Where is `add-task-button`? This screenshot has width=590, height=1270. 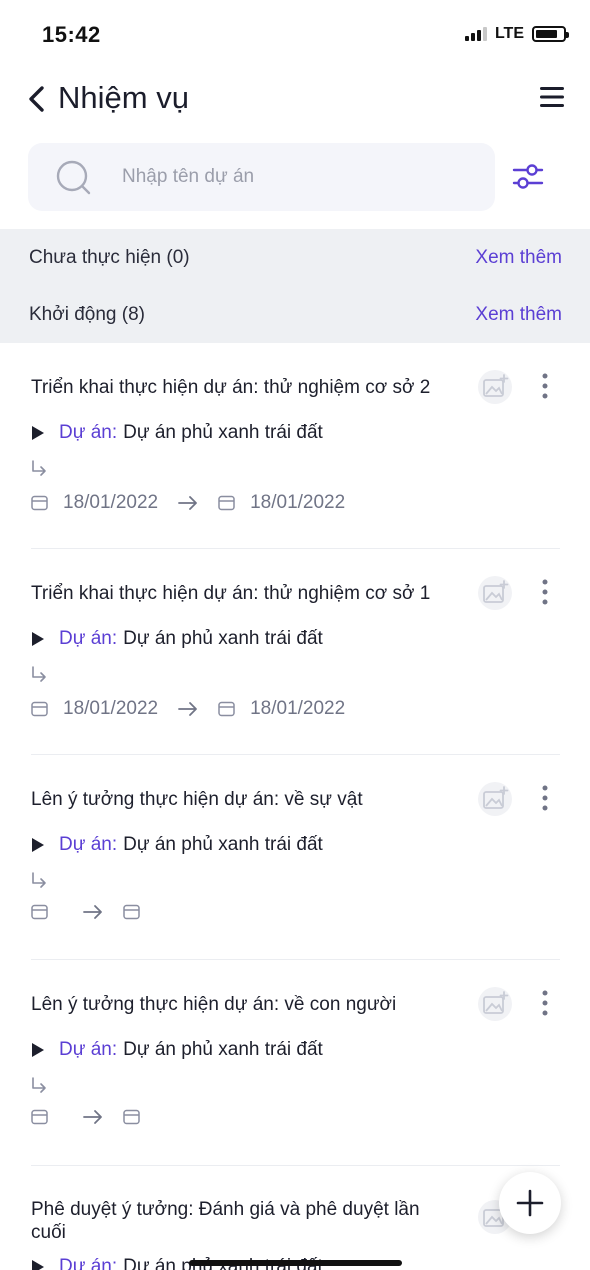 add-task-button is located at coordinates (530, 1203).